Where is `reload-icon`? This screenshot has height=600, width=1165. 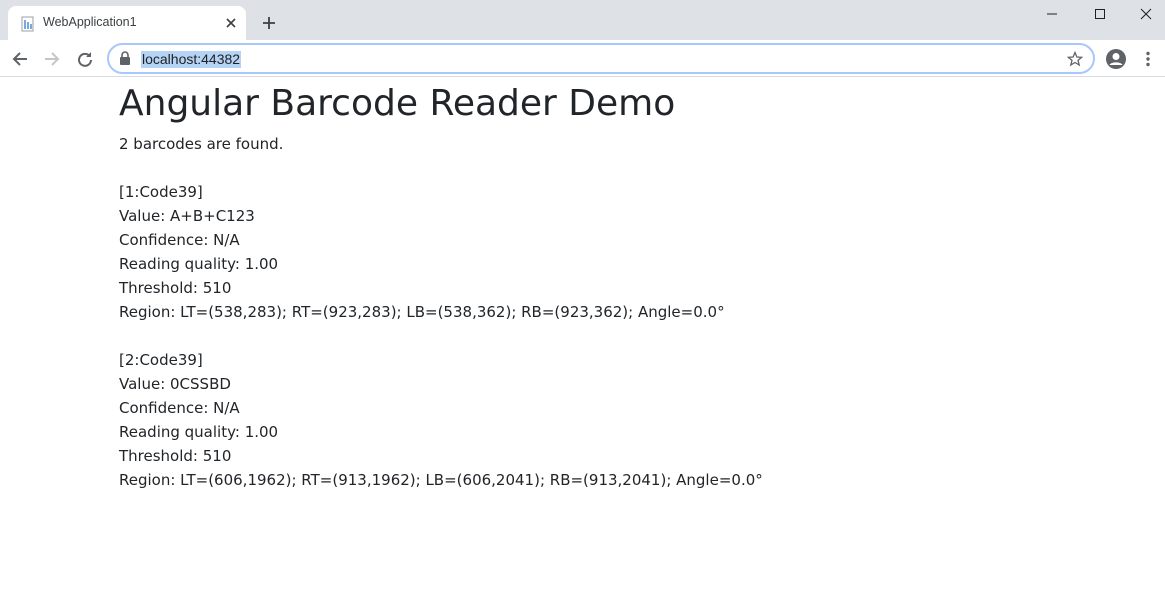
reload-icon is located at coordinates (85, 59).